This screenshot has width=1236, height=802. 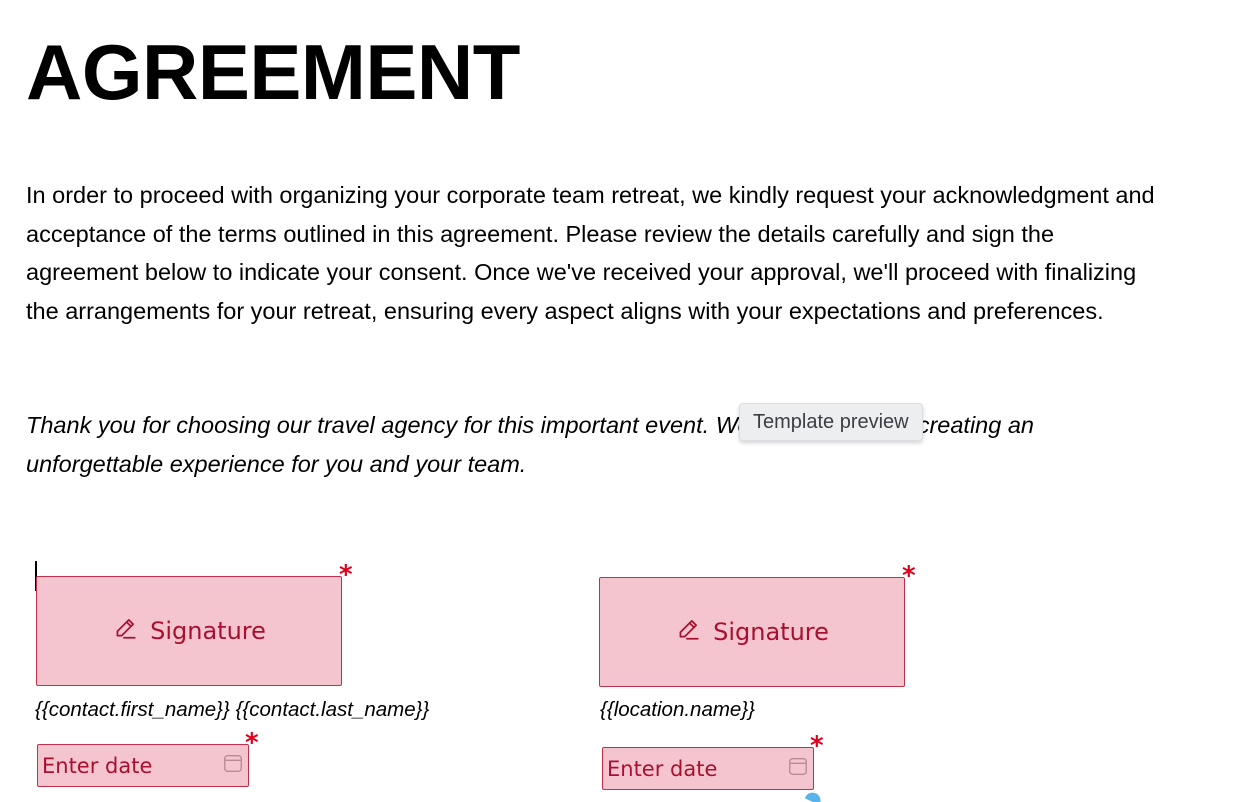 I want to click on signer-name-label: {{location.name}}, so click(x=678, y=709).